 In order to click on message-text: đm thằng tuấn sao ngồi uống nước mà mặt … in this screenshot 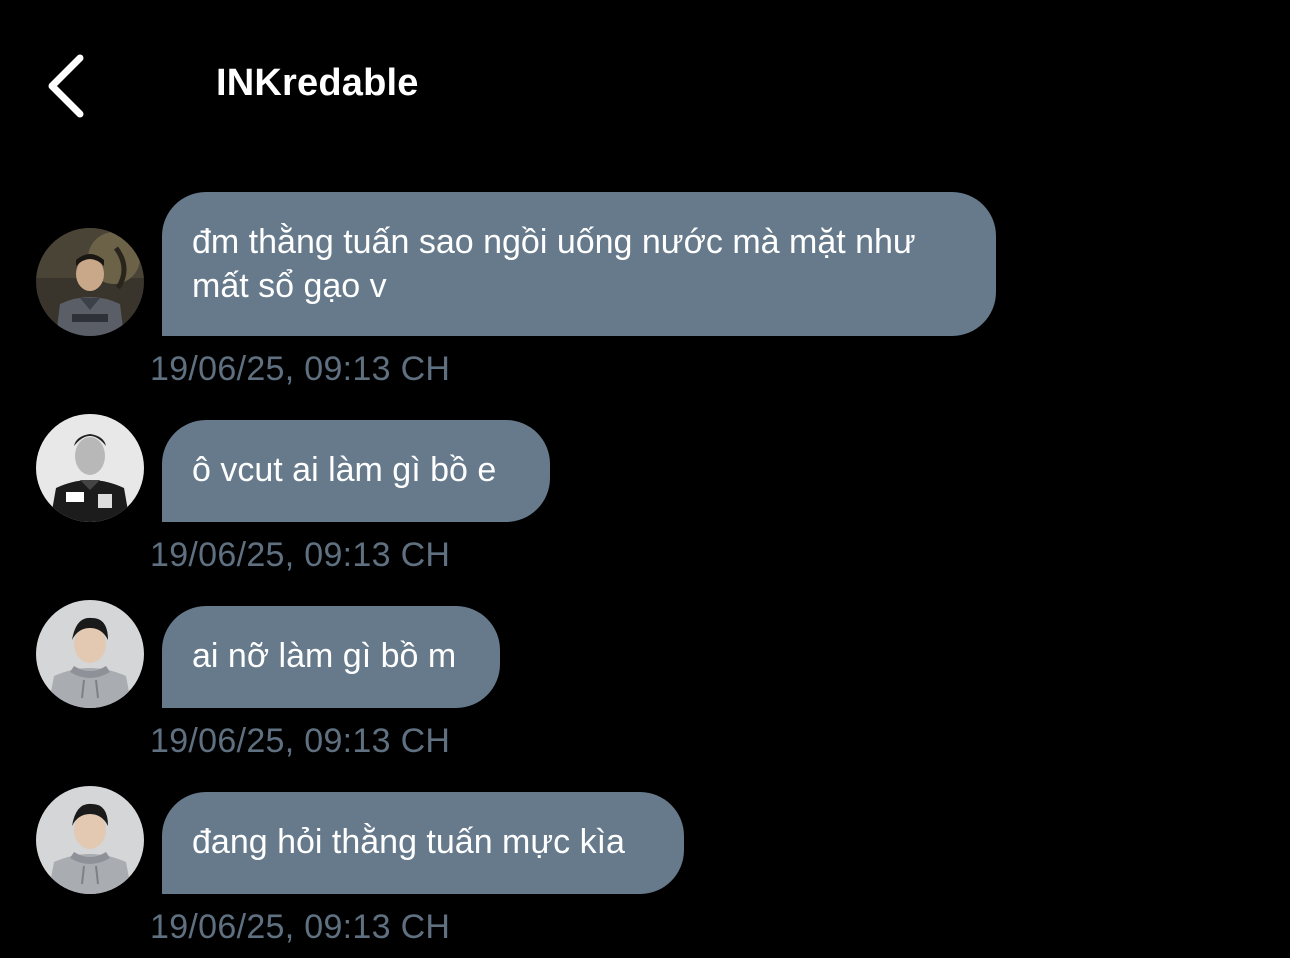, I will do `click(554, 264)`.